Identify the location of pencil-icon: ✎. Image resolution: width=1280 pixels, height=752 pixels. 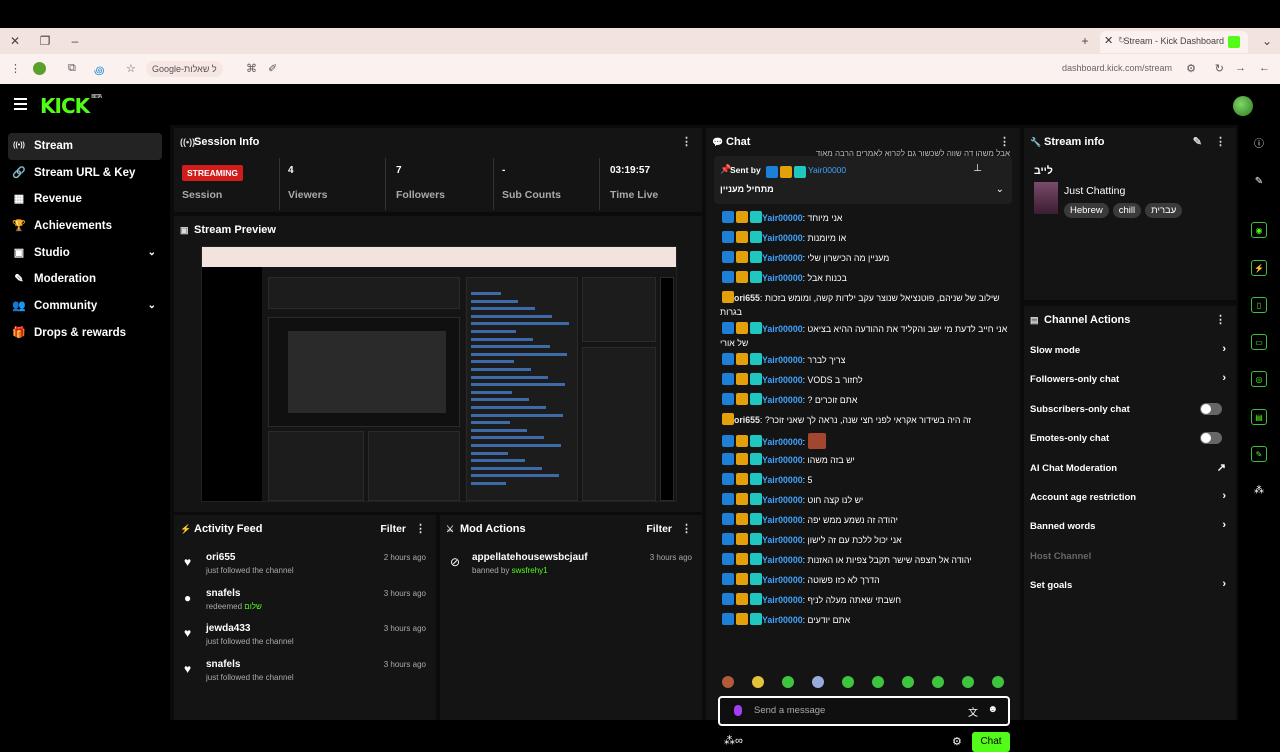
(1259, 182).